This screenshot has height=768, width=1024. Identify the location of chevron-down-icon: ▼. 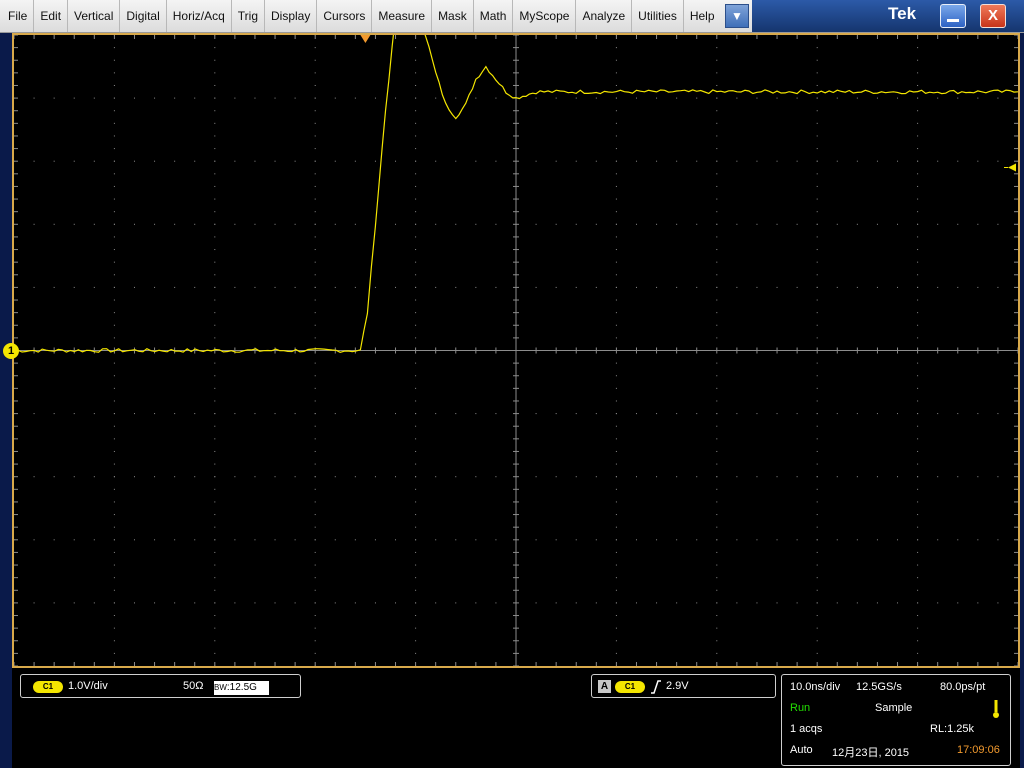
(737, 16).